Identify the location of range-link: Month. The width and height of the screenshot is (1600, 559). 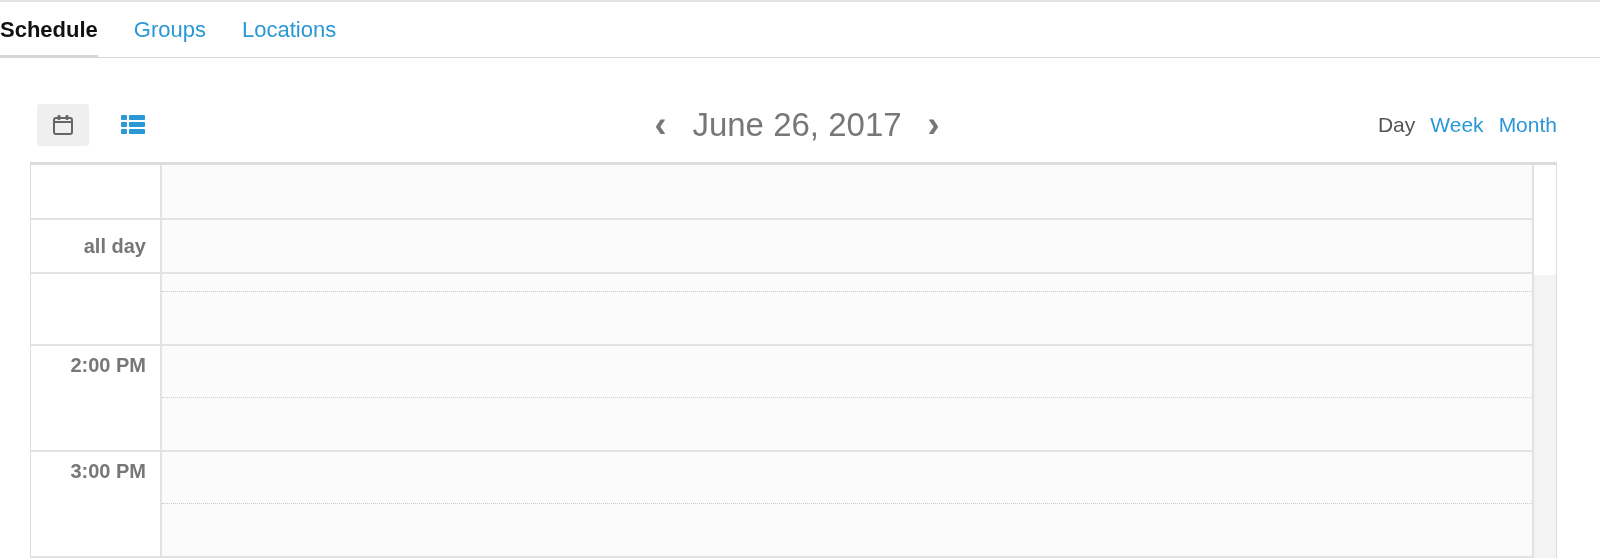
(1527, 125).